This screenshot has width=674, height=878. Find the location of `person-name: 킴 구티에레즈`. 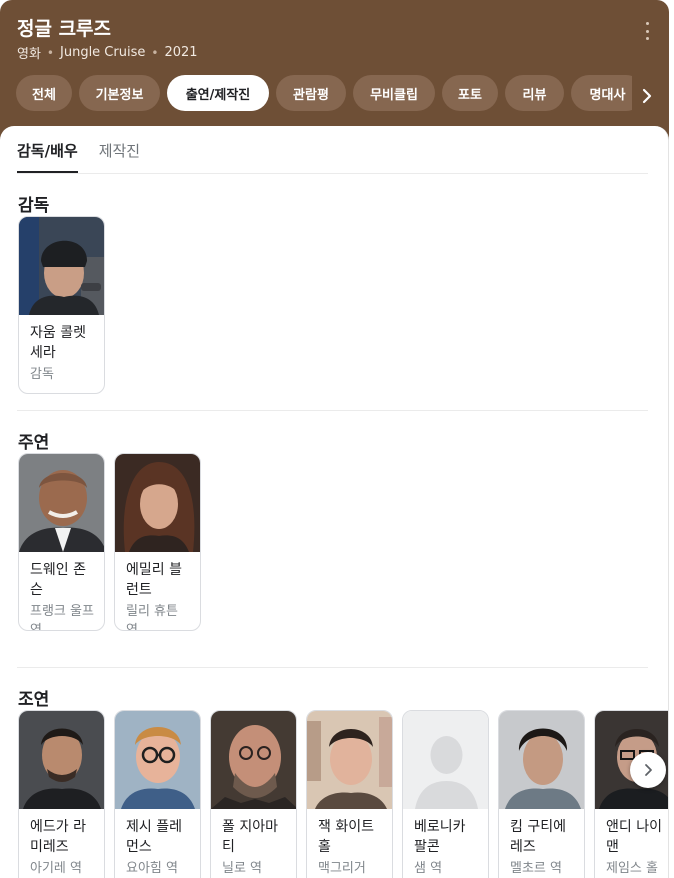

person-name: 킴 구티에레즈 is located at coordinates (538, 837).